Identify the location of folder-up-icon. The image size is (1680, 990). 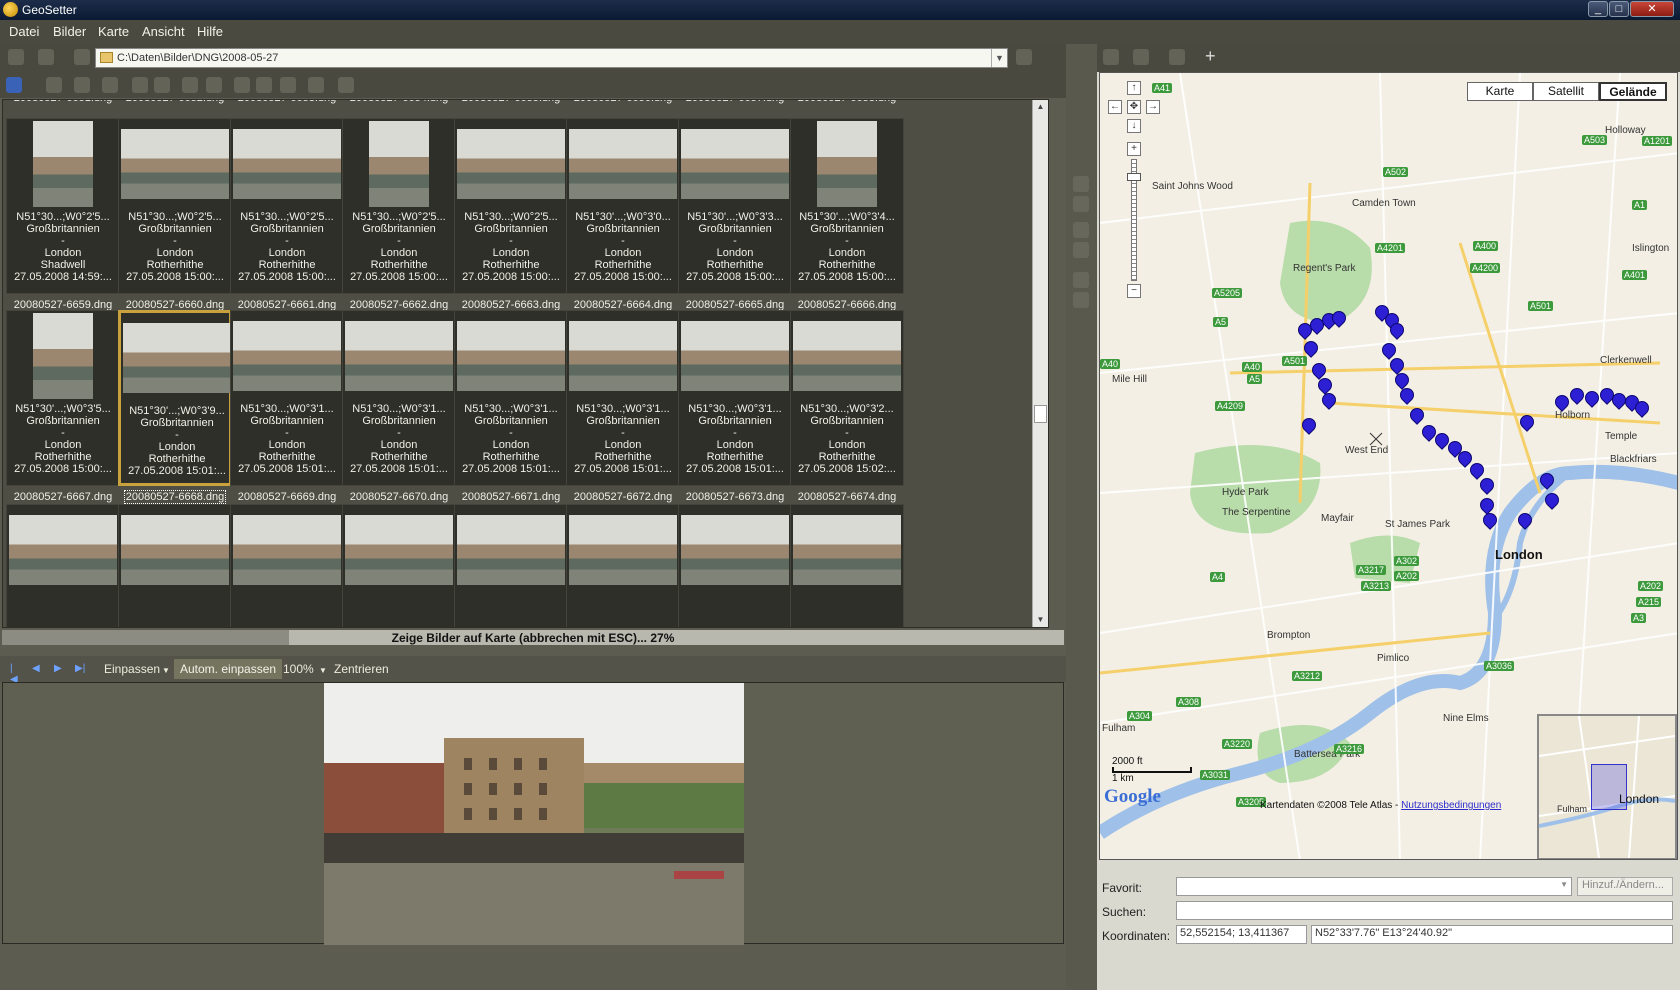
(82, 57).